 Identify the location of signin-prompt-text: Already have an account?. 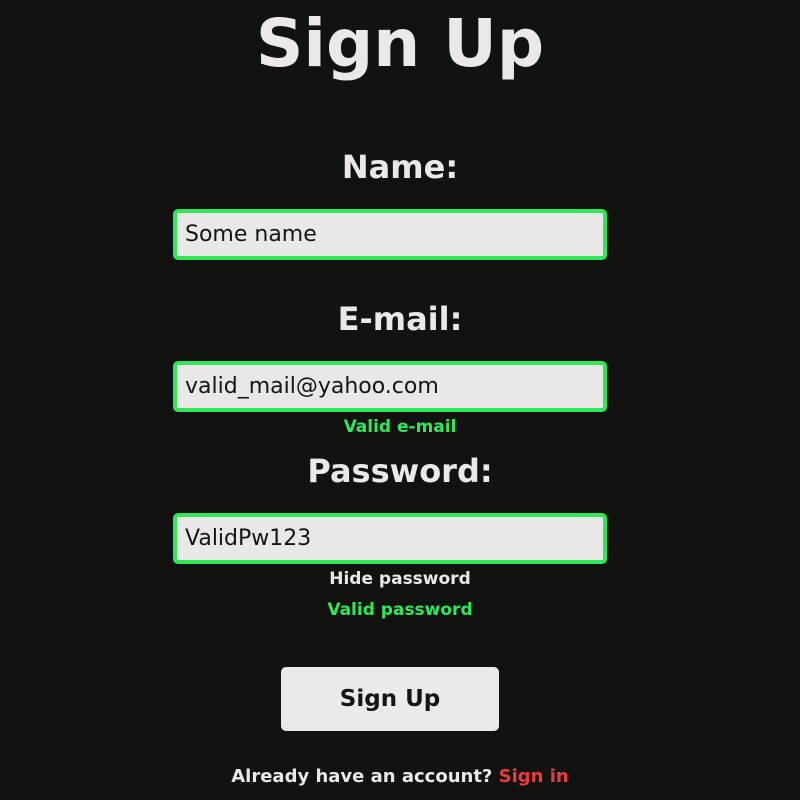
(362, 776).